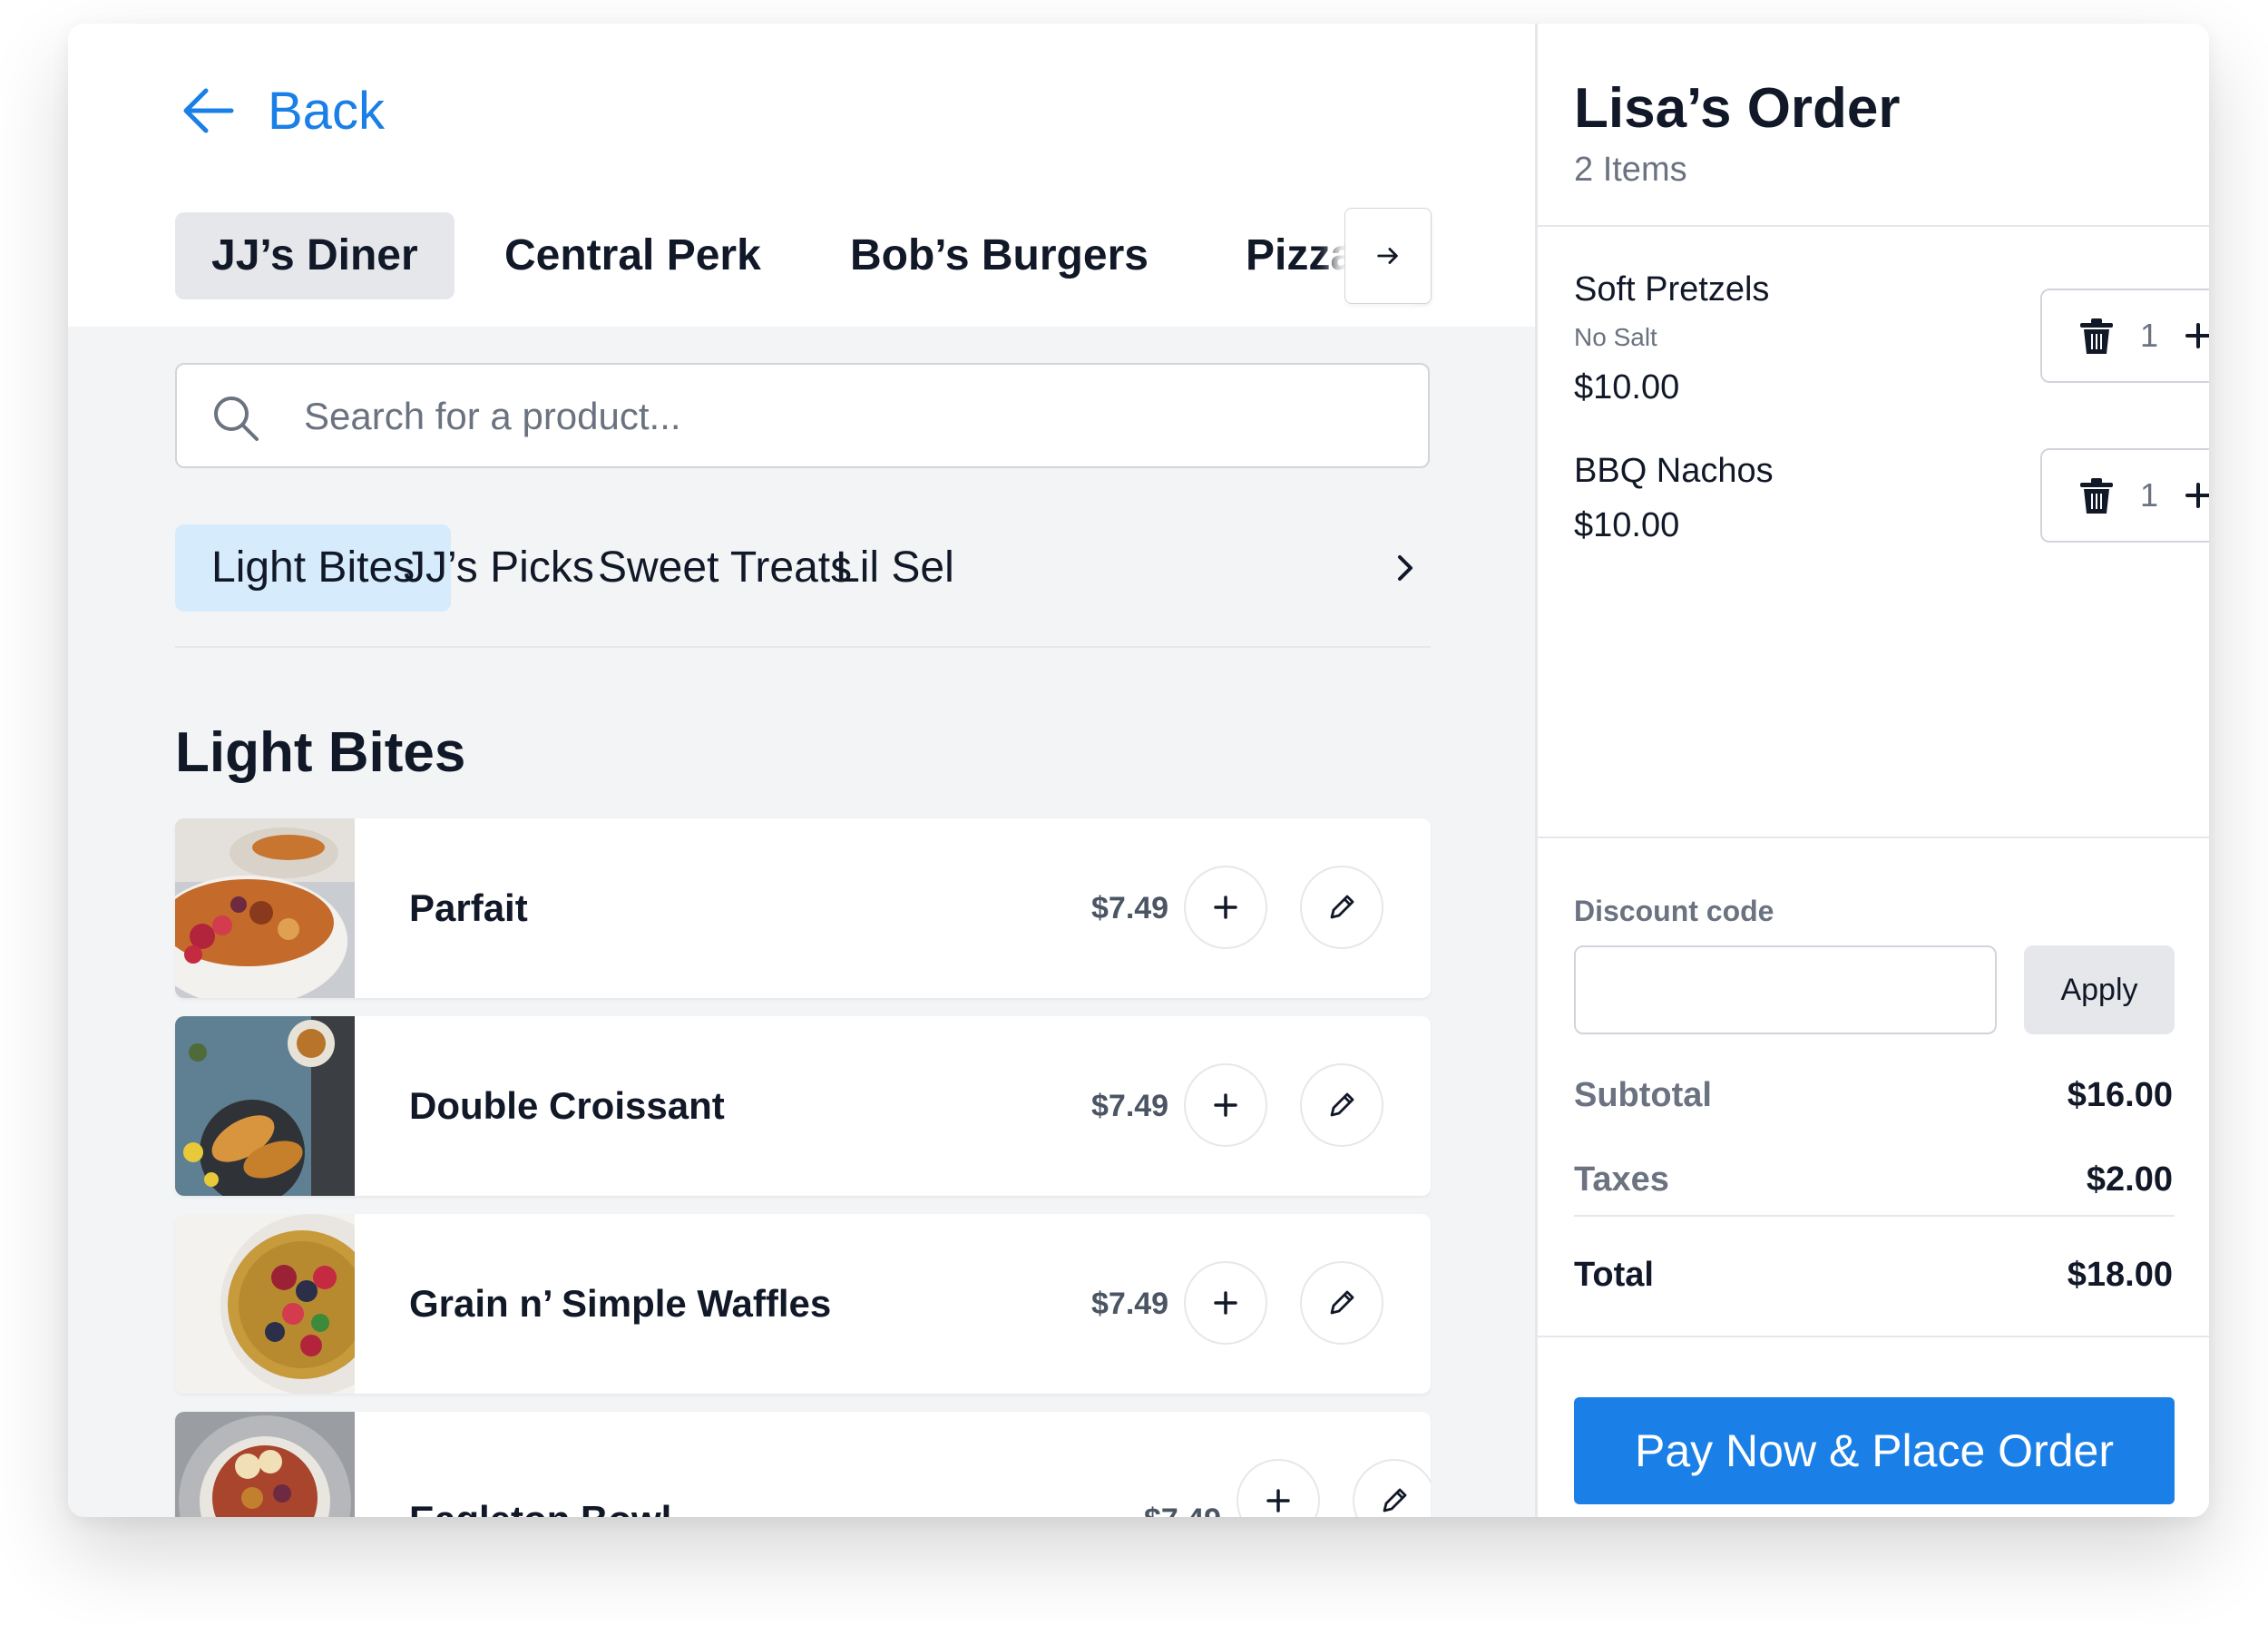  I want to click on back-label: Back, so click(326, 111).